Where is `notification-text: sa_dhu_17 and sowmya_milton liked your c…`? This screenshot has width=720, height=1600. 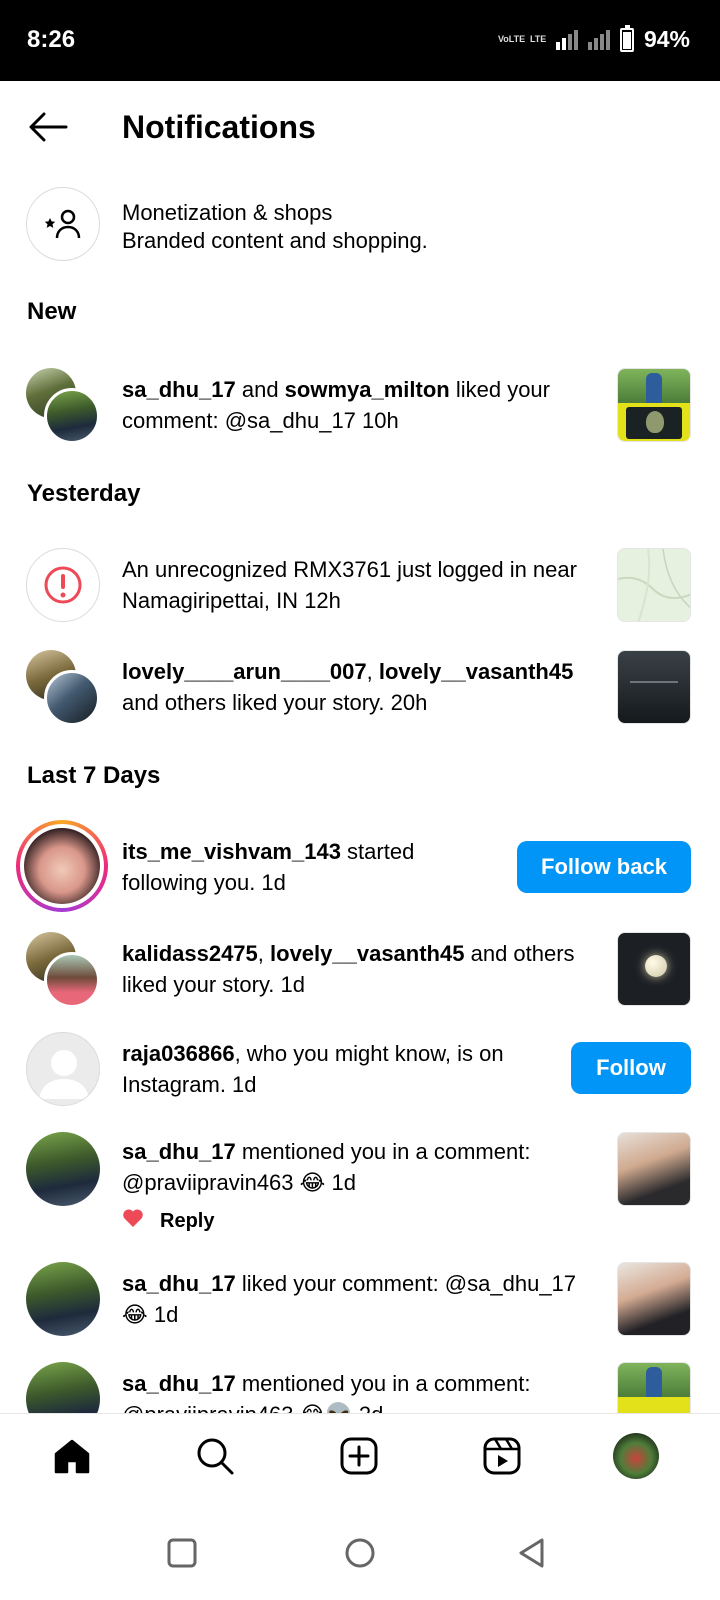
notification-text: sa_dhu_17 and sowmya_milton liked your c… is located at coordinates (357, 405).